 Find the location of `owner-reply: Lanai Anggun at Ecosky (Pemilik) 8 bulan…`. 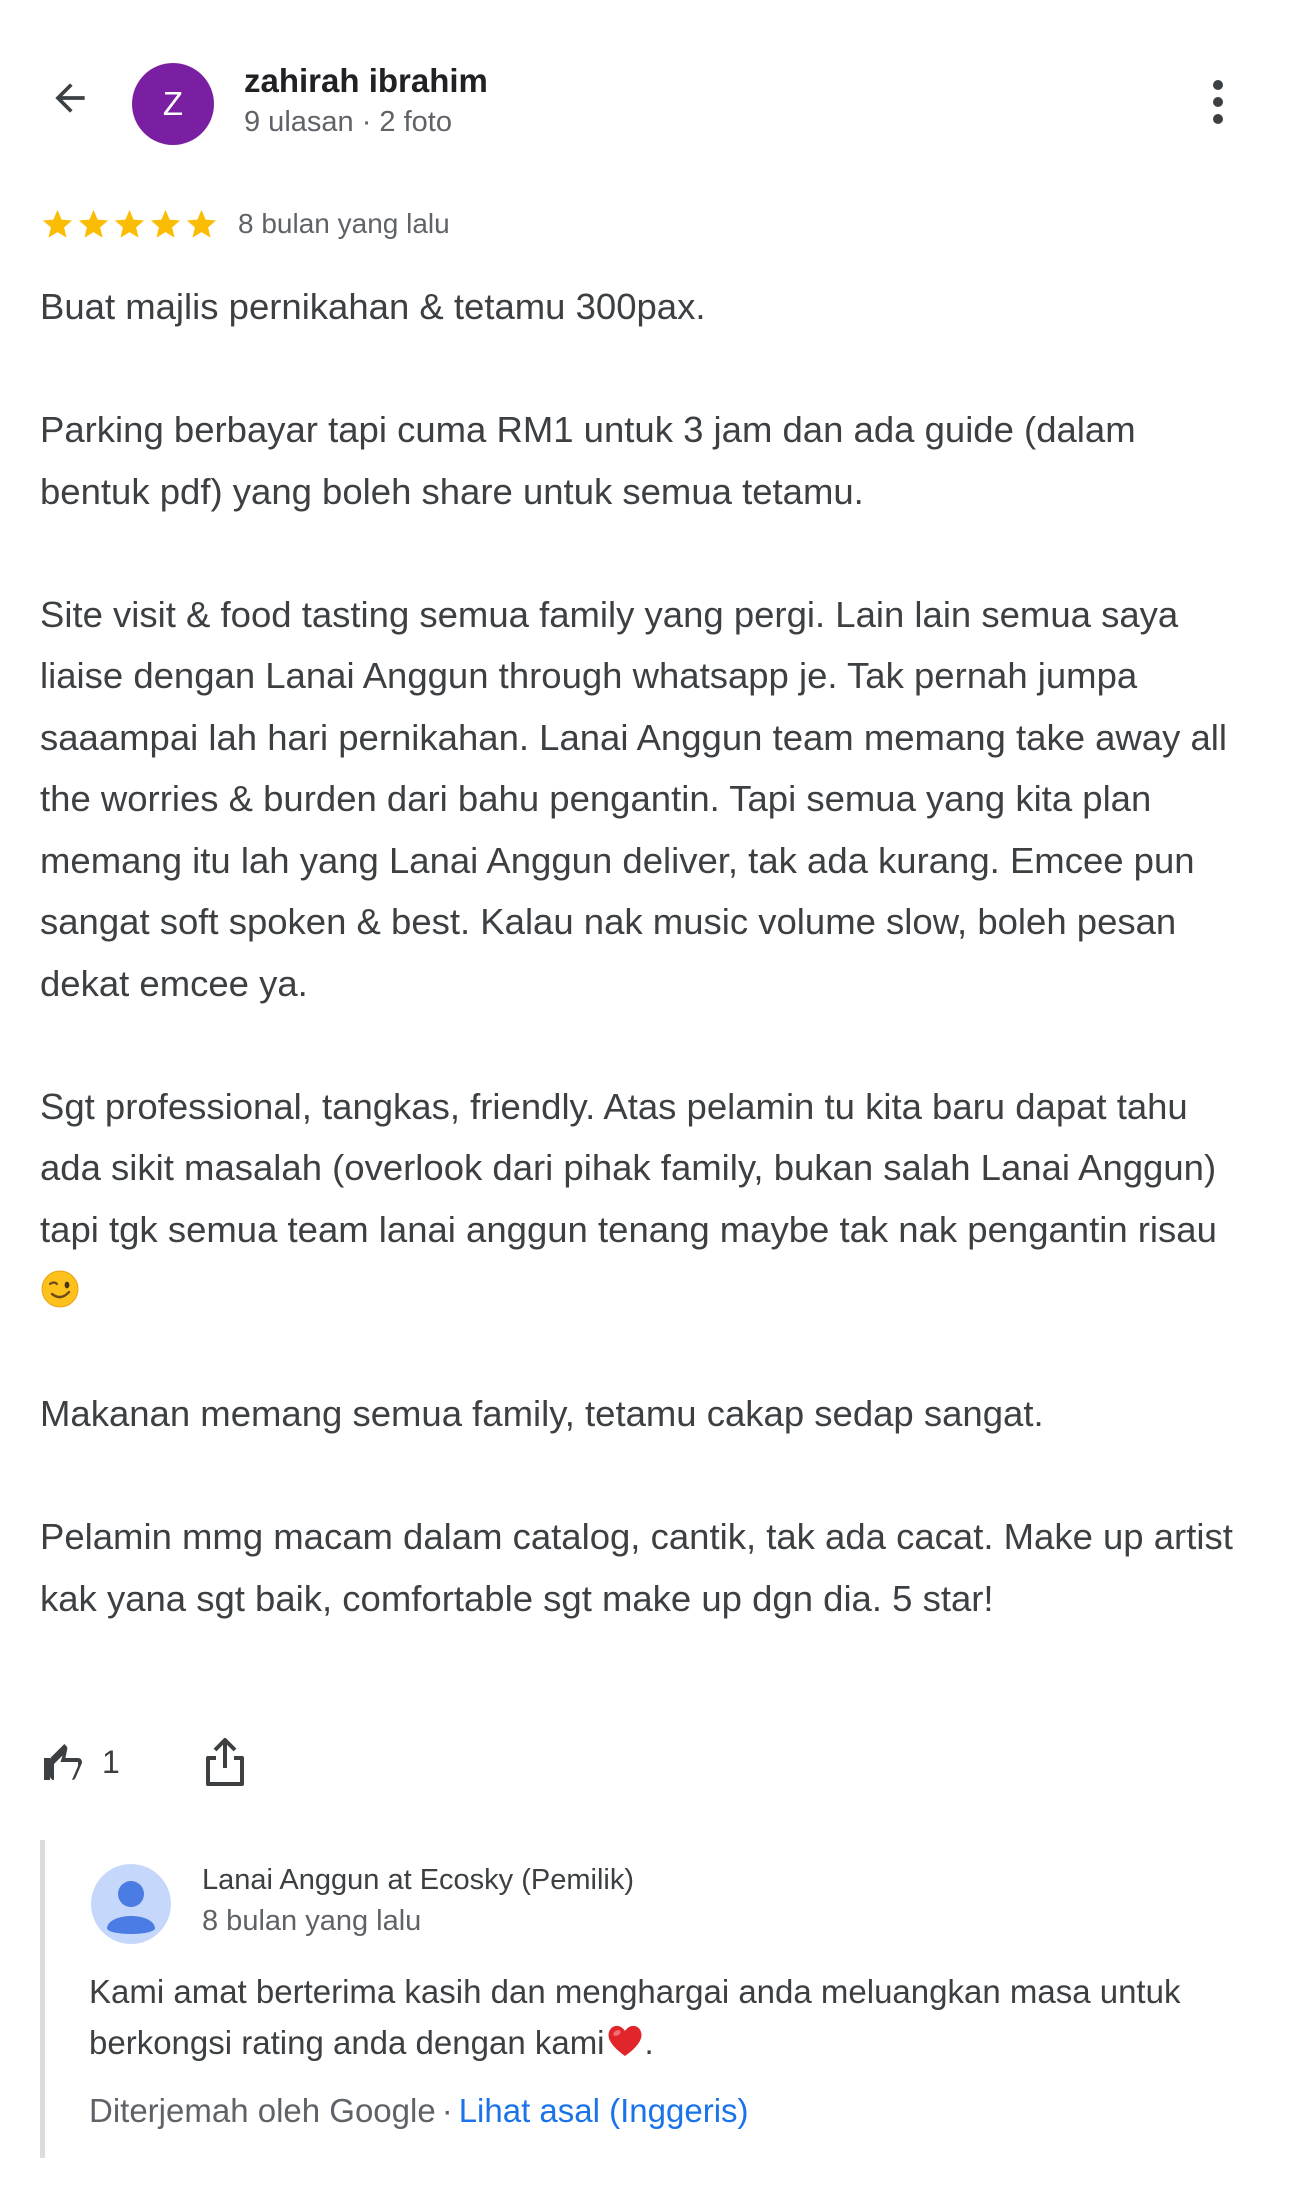

owner-reply: Lanai Anggun at Ecosky (Pemilik) 8 bulan… is located at coordinates (650, 1999).